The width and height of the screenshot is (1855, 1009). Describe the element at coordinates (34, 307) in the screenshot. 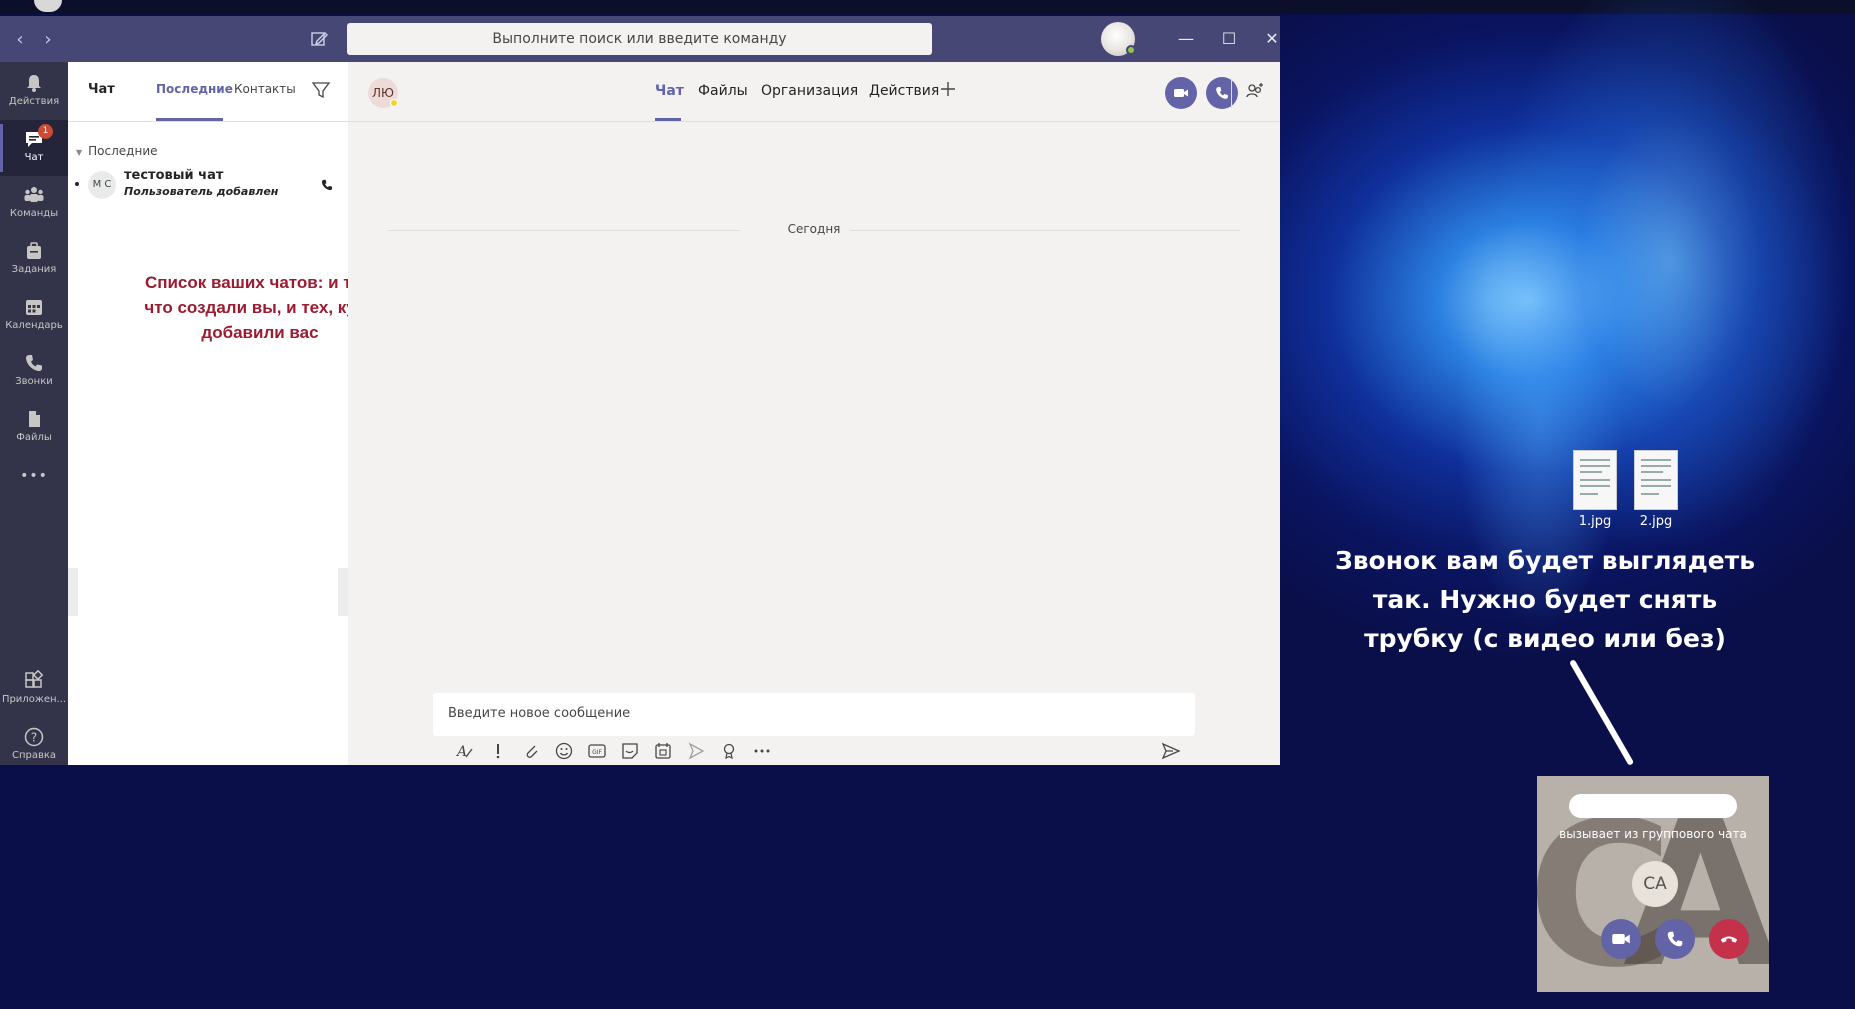

I see `calendar-icon` at that location.